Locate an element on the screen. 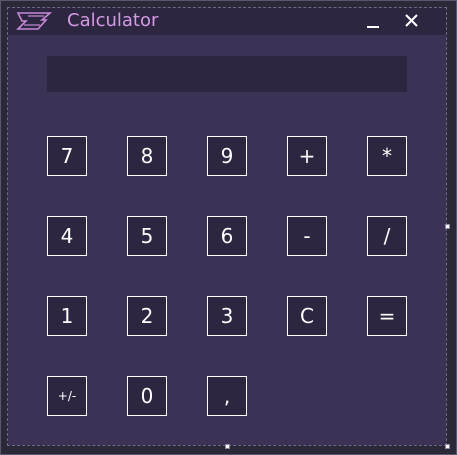 This screenshot has width=457, height=455. key-6: 6 is located at coordinates (227, 236).